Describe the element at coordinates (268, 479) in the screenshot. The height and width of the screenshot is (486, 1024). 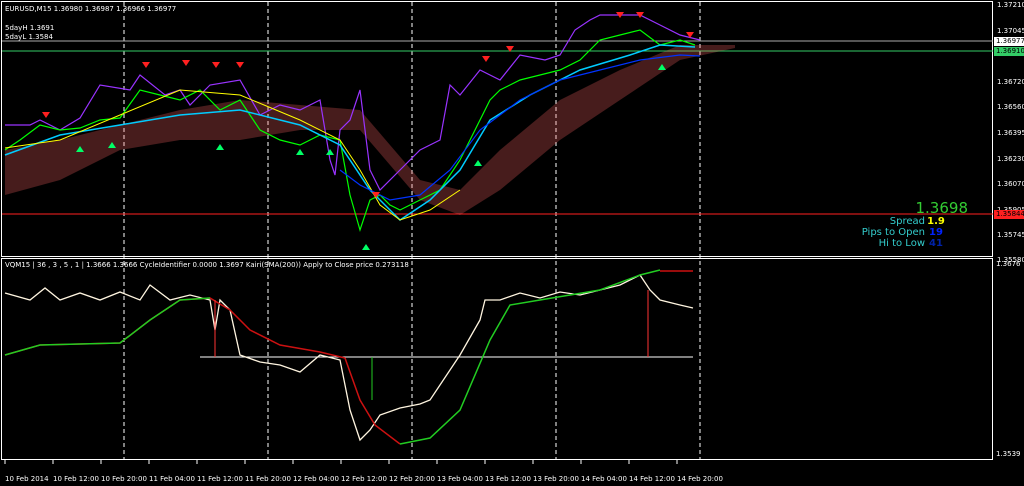
I see `time-tick: 11 Feb 20:00` at that location.